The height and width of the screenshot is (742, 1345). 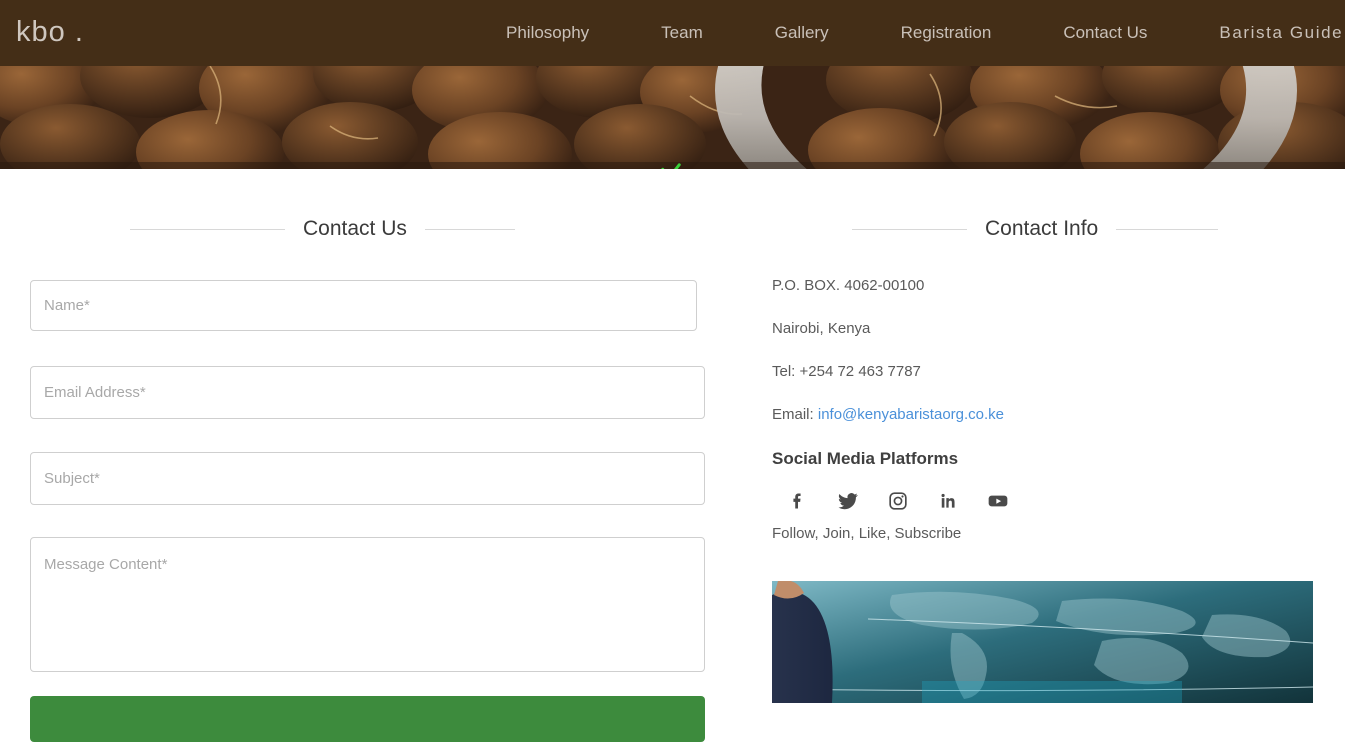 I want to click on nav-item-gallery: Gallery, so click(x=802, y=33).